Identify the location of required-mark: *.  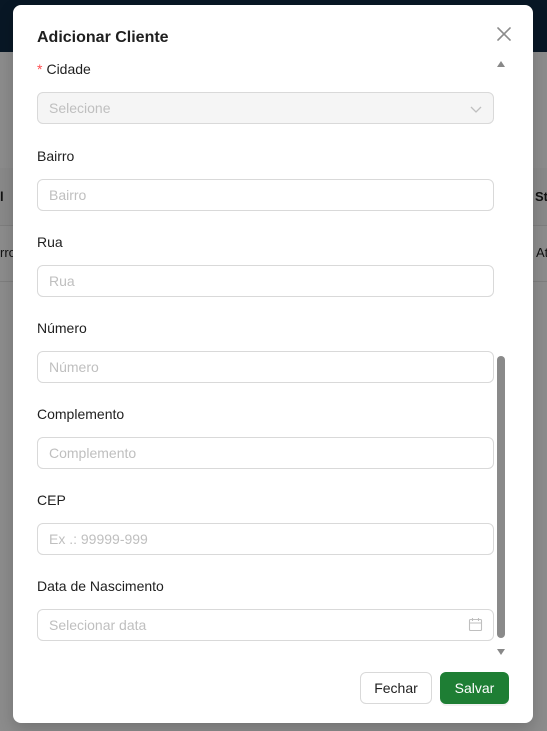
(40, 69).